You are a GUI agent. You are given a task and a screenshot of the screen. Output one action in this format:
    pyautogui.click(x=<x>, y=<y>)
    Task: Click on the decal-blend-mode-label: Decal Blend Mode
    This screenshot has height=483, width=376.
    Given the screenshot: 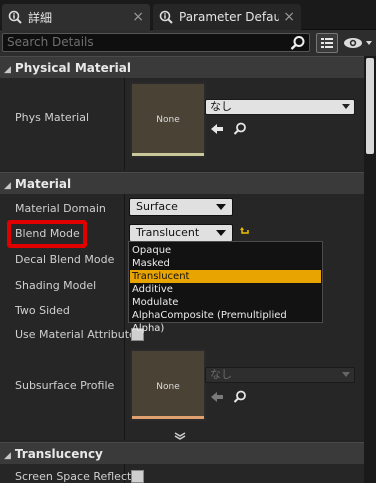 What is the action you would take?
    pyautogui.click(x=65, y=259)
    